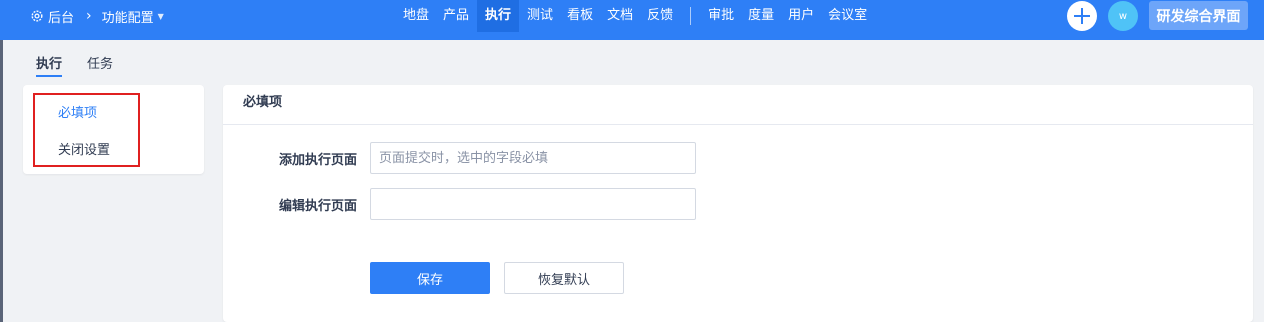 The image size is (1264, 322). Describe the element at coordinates (161, 16) in the screenshot. I see `chevron-down-icon: ▼` at that location.